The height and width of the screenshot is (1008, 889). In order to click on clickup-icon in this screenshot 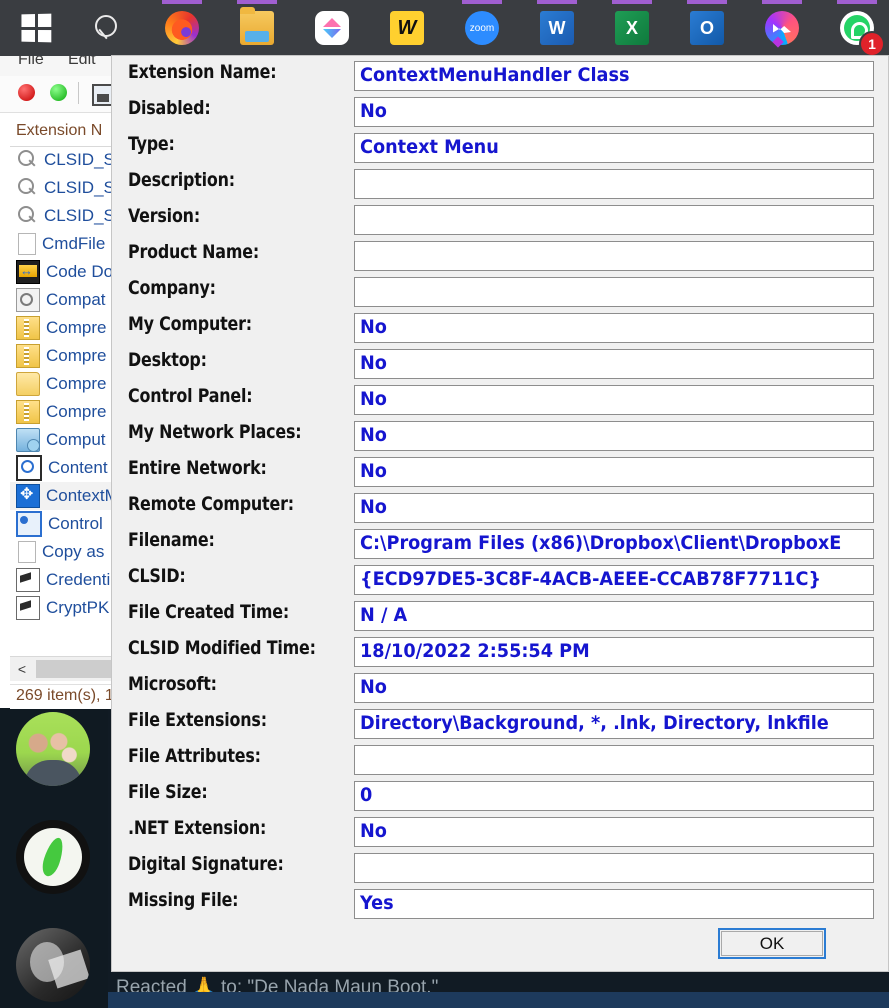, I will do `click(332, 28)`.